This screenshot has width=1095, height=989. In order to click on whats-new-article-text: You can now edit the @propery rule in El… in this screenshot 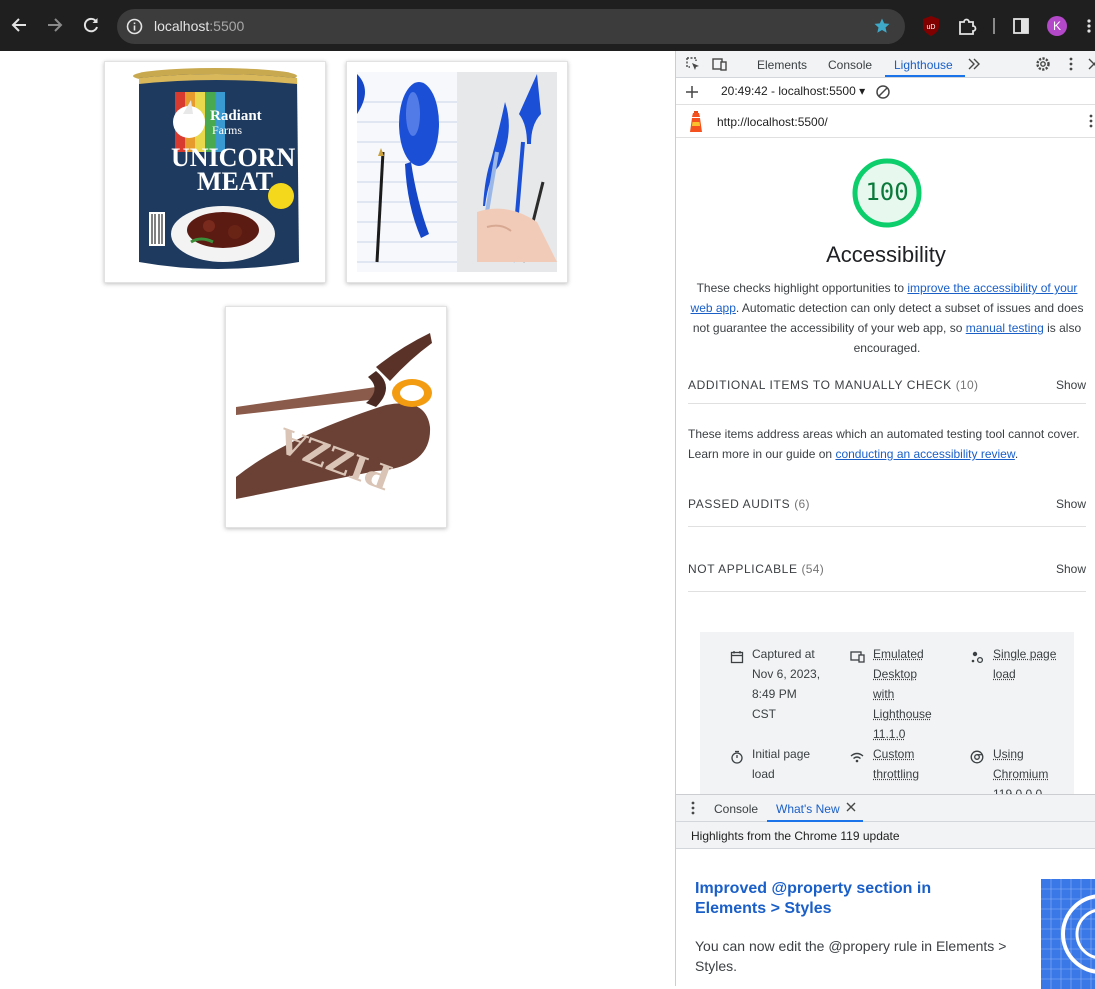, I will do `click(855, 956)`.